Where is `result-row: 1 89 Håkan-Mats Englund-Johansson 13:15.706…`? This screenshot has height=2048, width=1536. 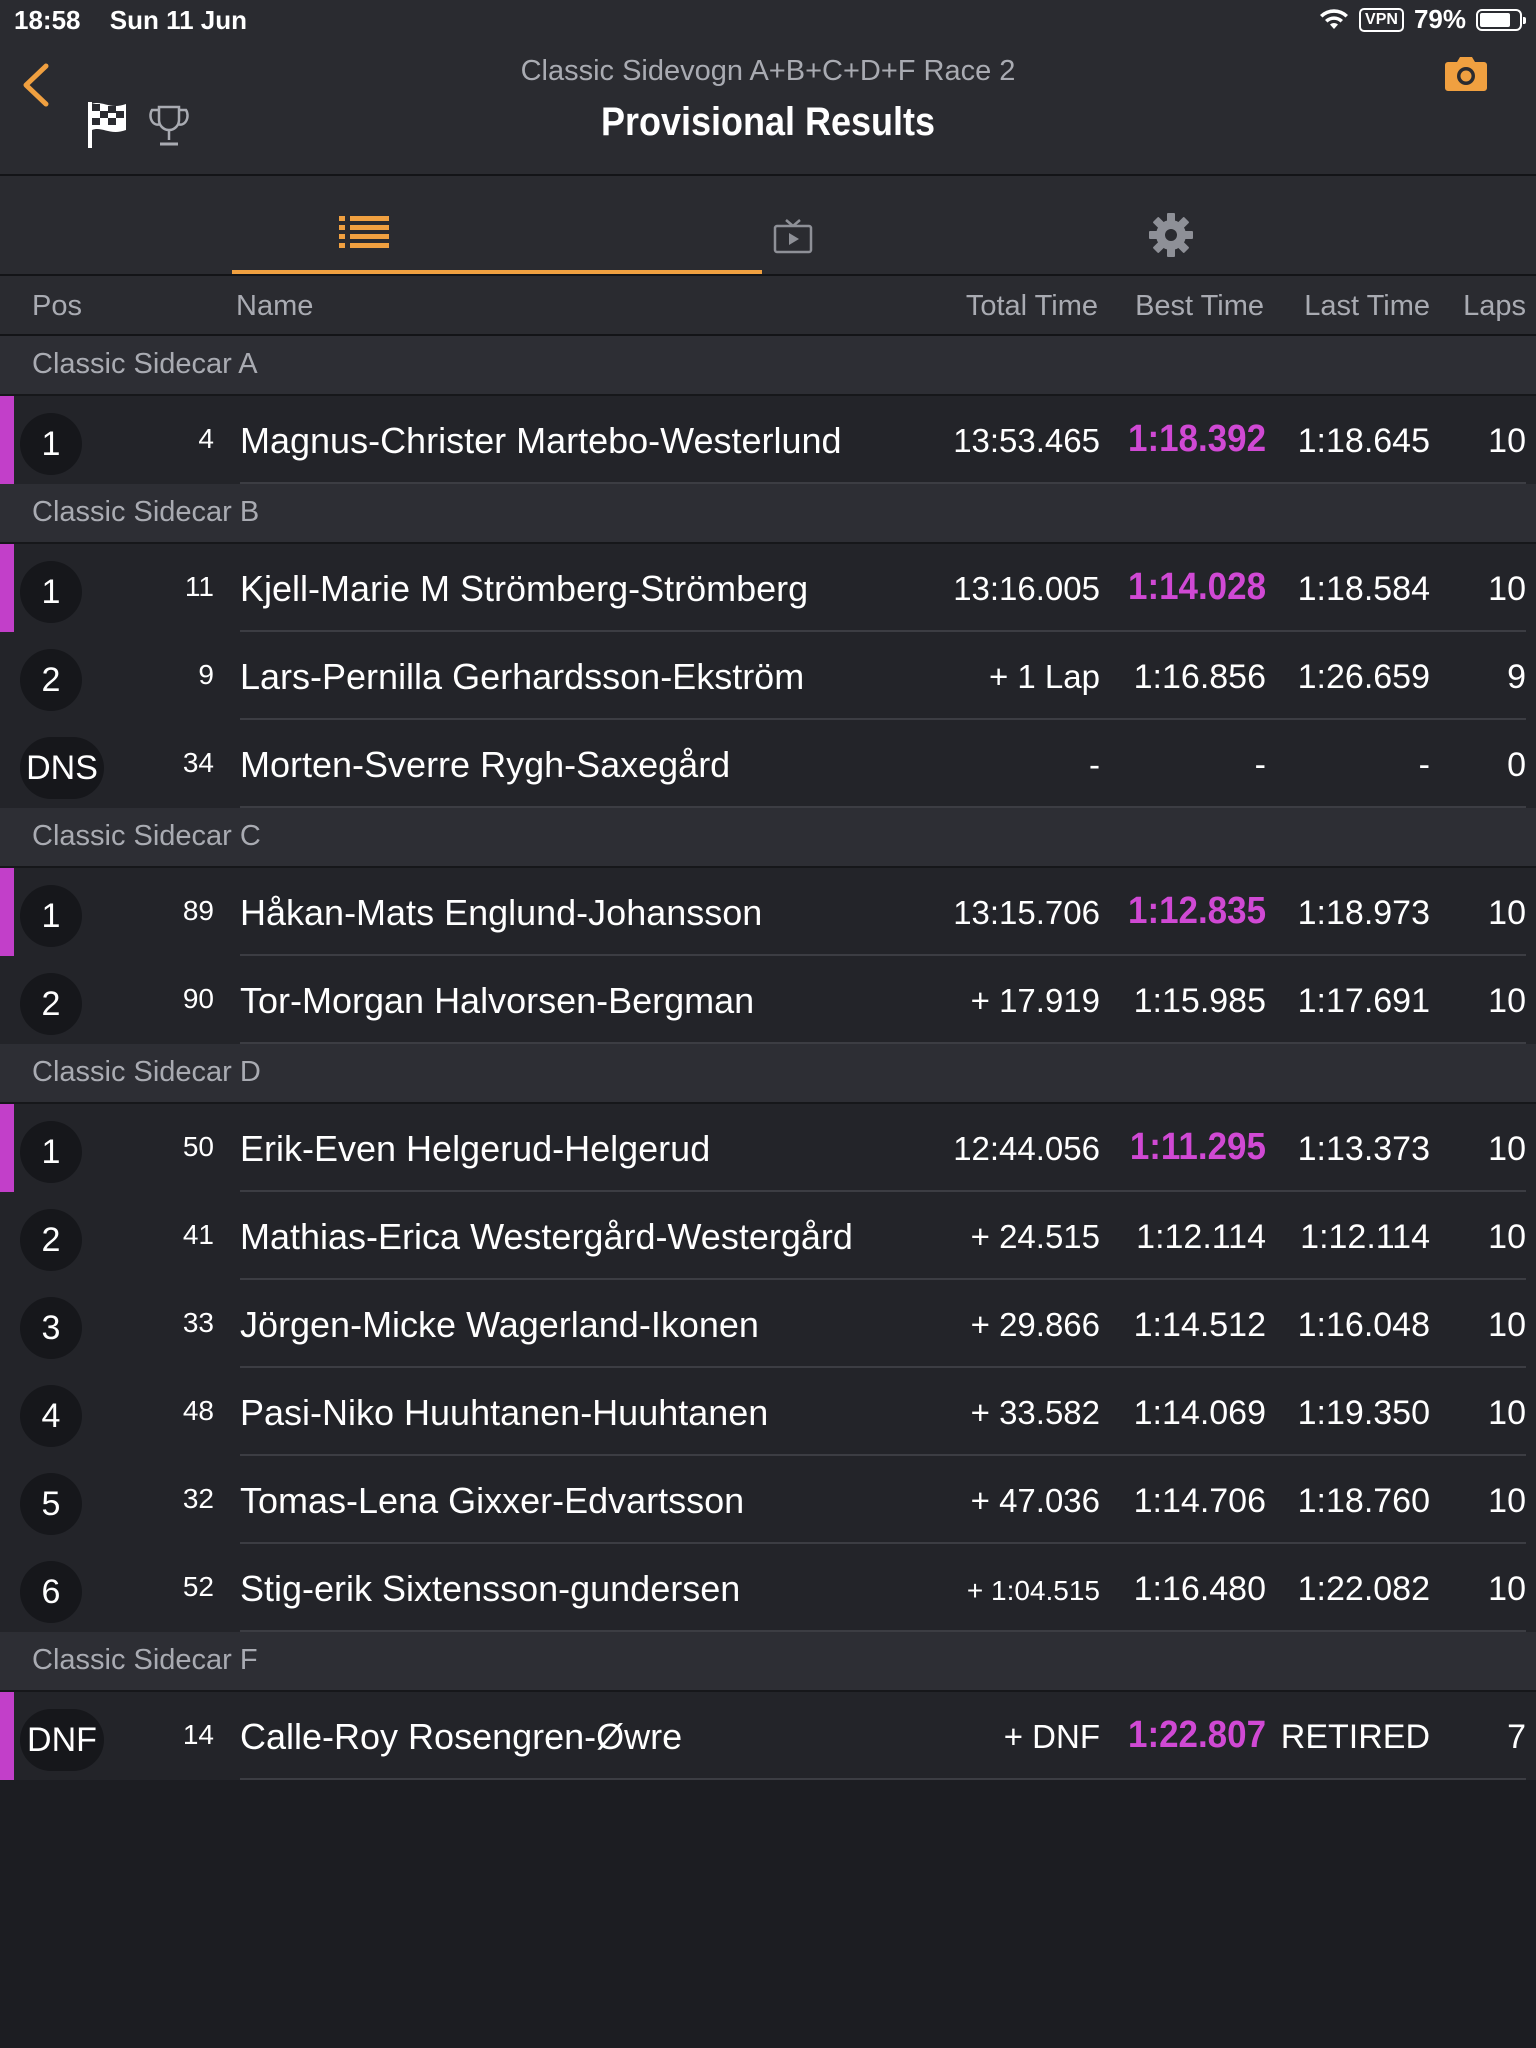 result-row: 1 89 Håkan-Mats Englund-Johansson 13:15.706… is located at coordinates (768, 912).